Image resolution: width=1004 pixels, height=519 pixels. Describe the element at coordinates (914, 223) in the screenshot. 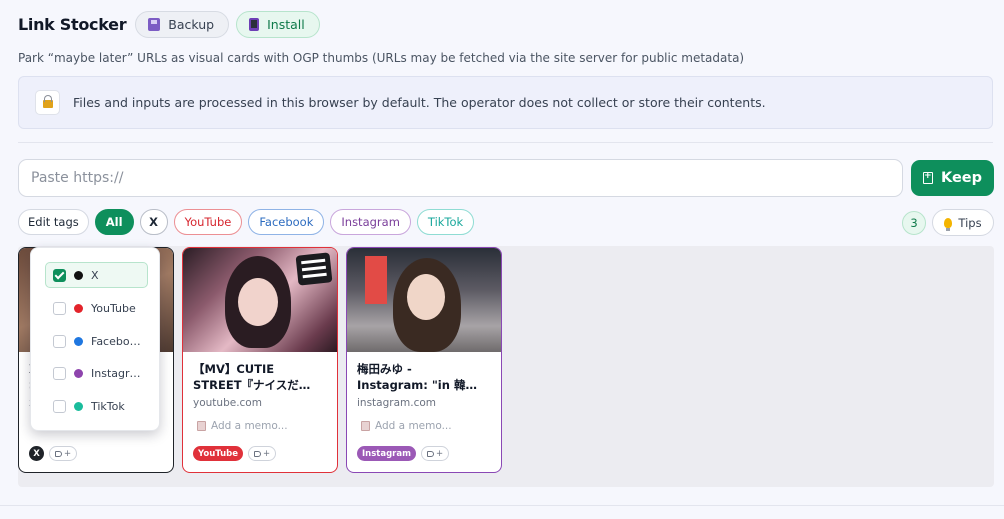

I see `link-count-badge: 3` at that location.